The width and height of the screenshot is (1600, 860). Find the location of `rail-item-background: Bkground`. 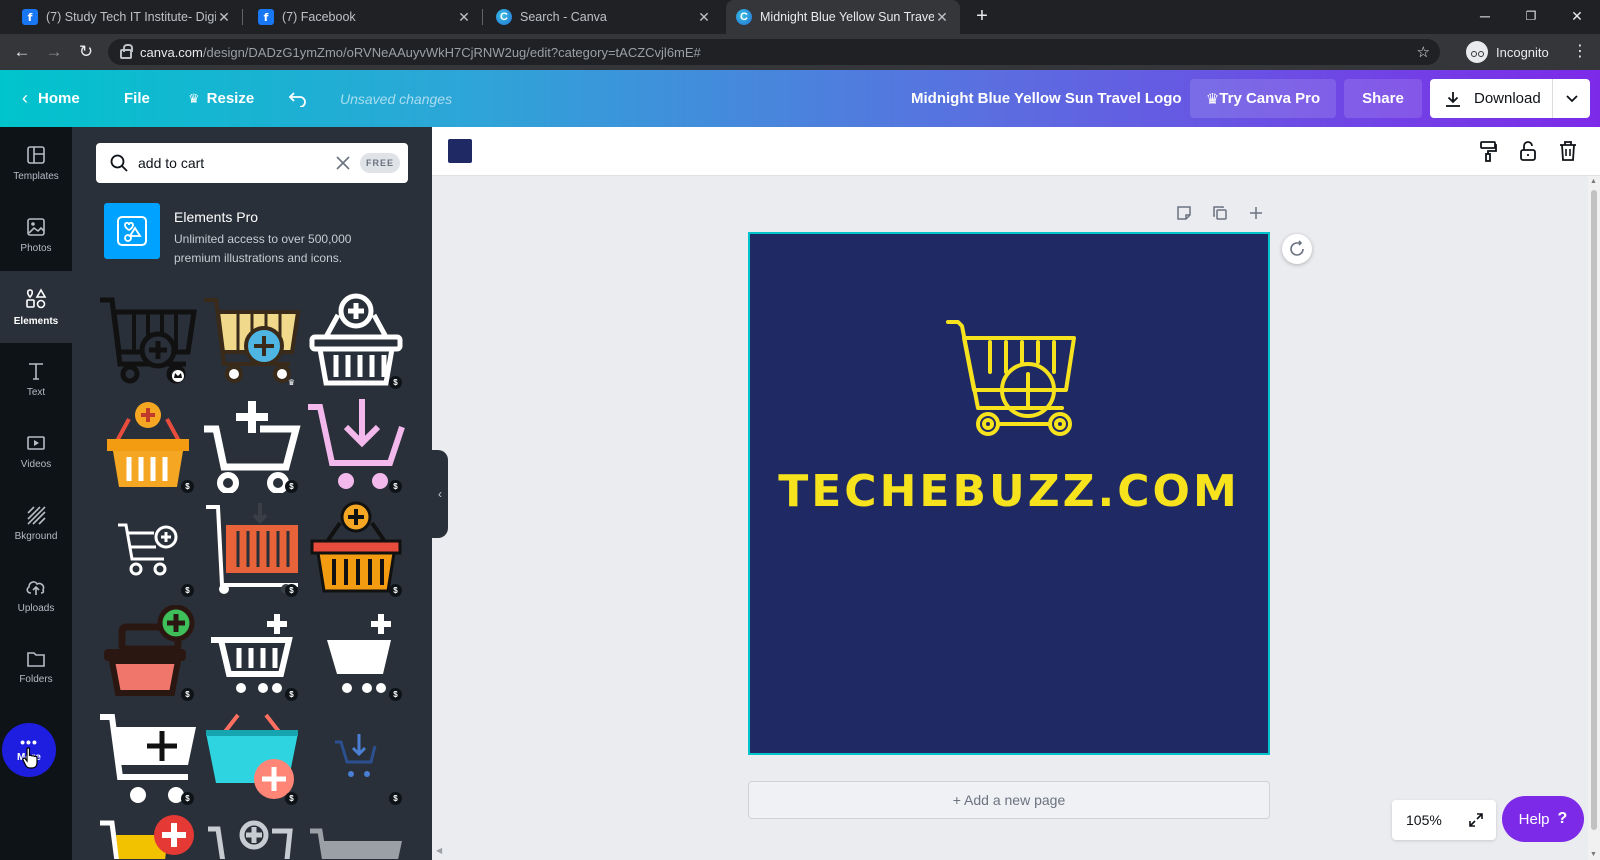

rail-item-background: Bkground is located at coordinates (36, 523).